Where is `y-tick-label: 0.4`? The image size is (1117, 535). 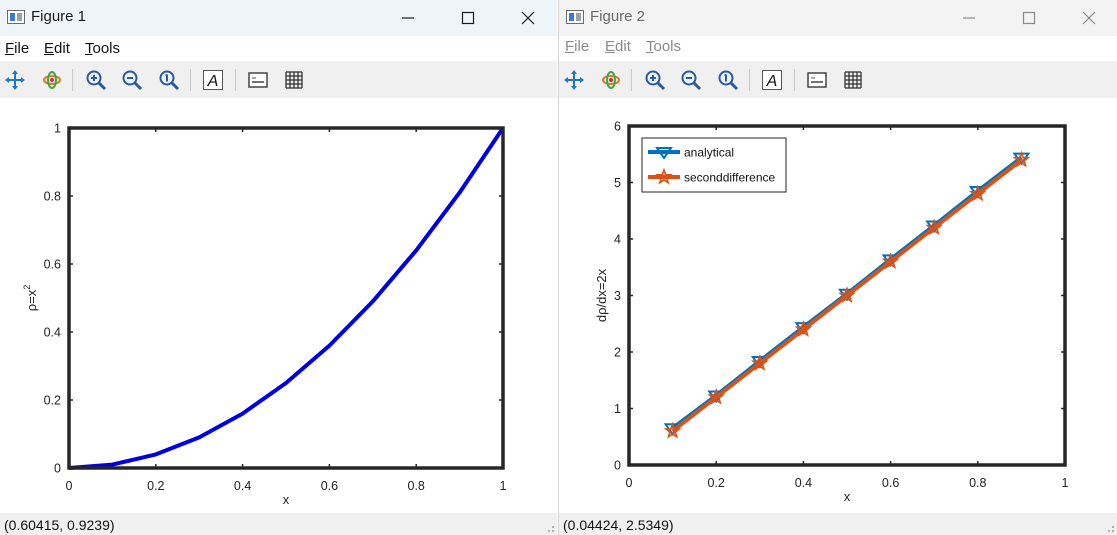
y-tick-label: 0.4 is located at coordinates (52, 333).